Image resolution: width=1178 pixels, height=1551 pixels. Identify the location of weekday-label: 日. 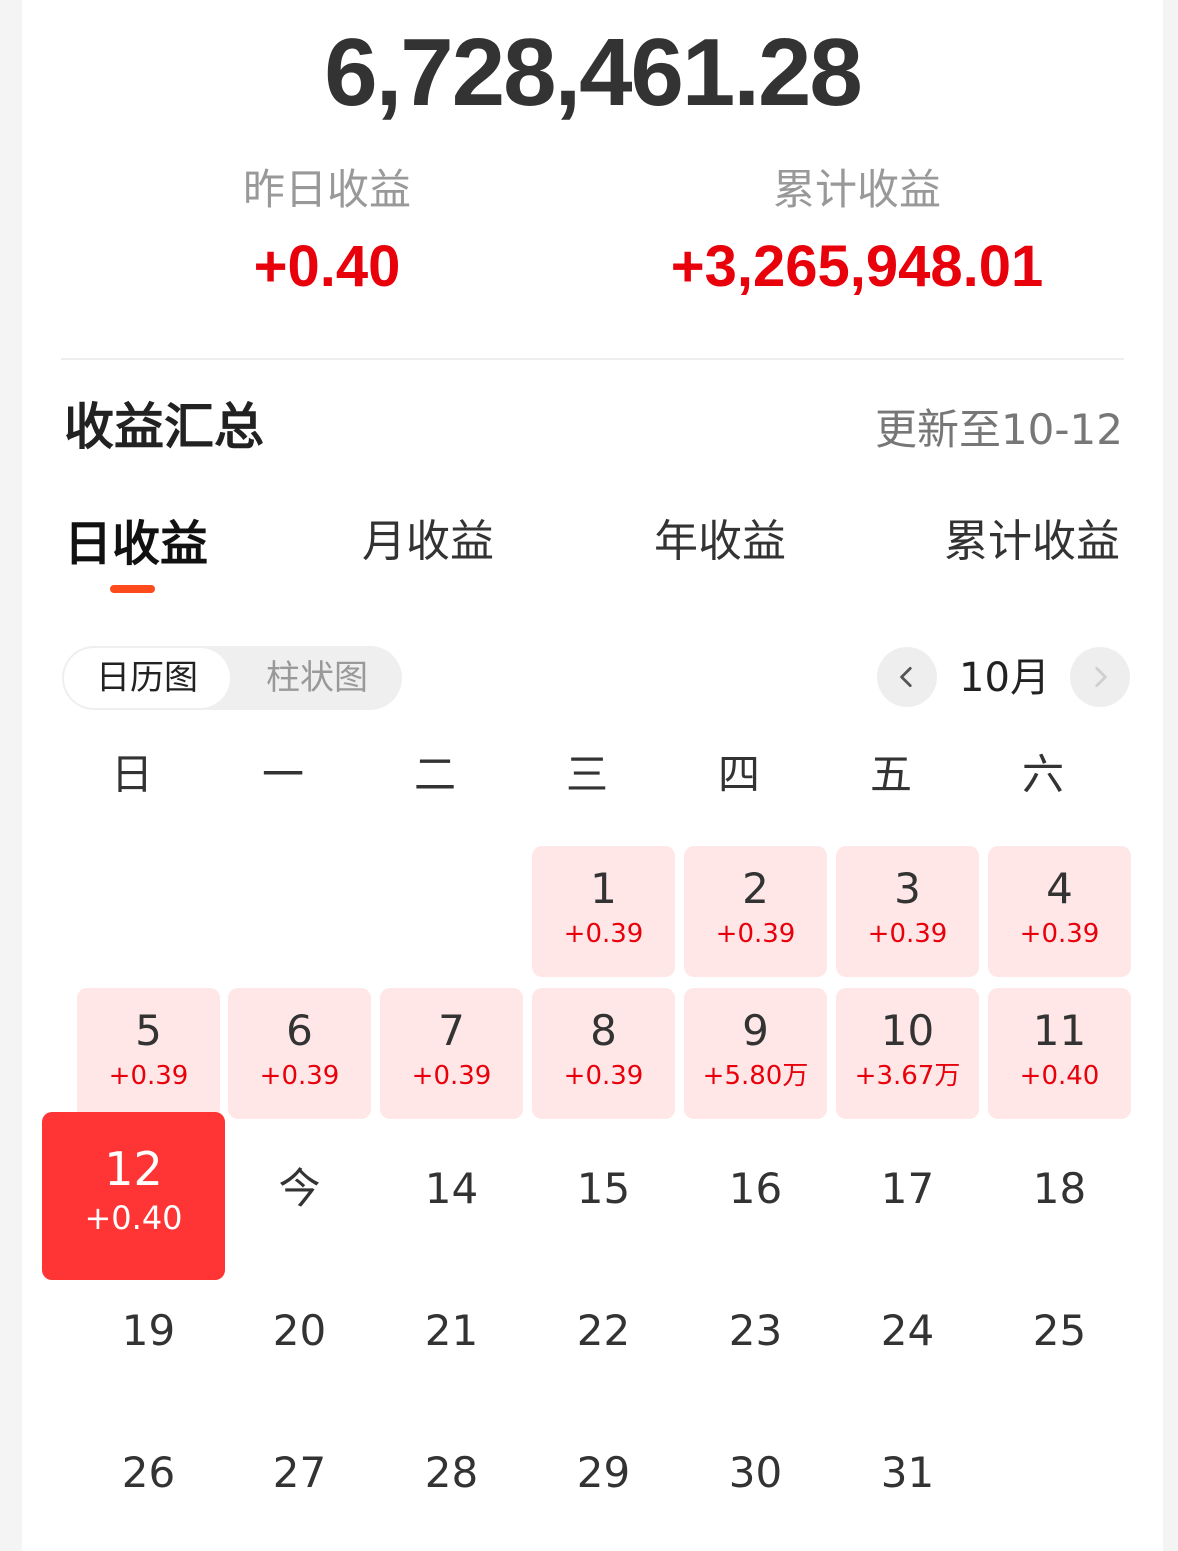
(131, 774).